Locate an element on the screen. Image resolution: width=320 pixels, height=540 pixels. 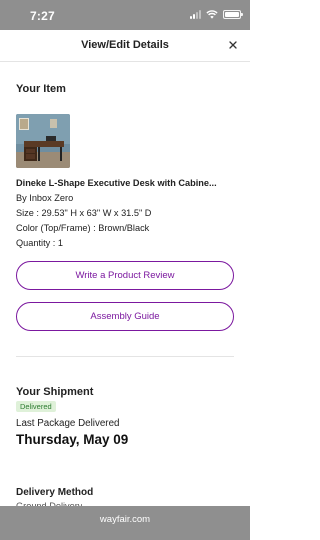
section-divider is located at coordinates (125, 356).